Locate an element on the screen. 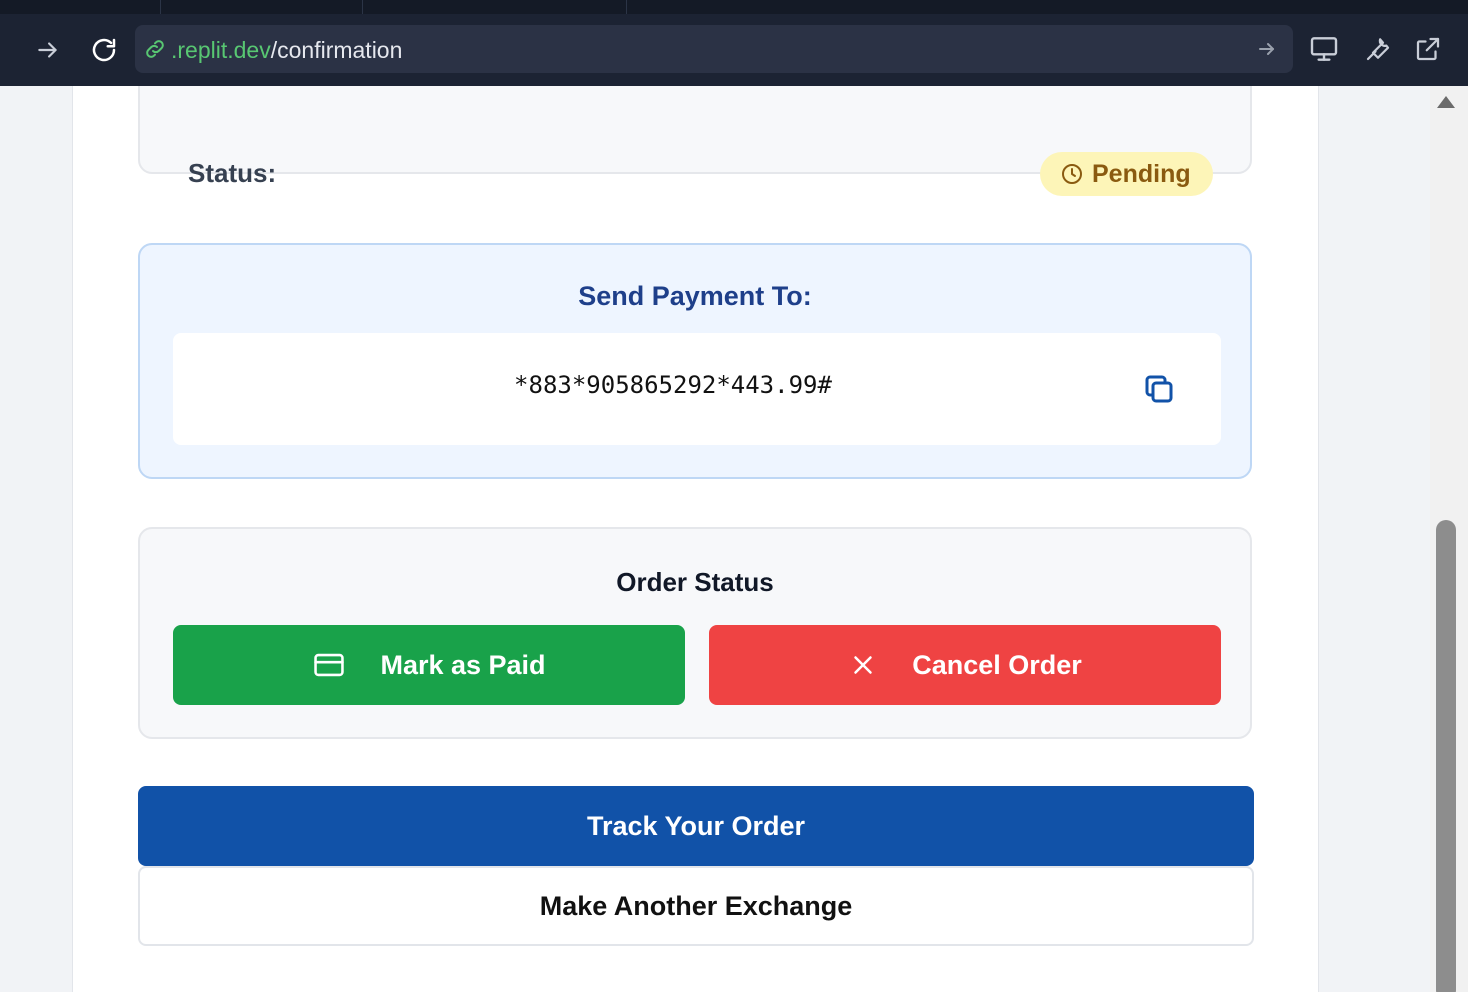 This screenshot has height=992, width=1468. reload-button is located at coordinates (104, 50).